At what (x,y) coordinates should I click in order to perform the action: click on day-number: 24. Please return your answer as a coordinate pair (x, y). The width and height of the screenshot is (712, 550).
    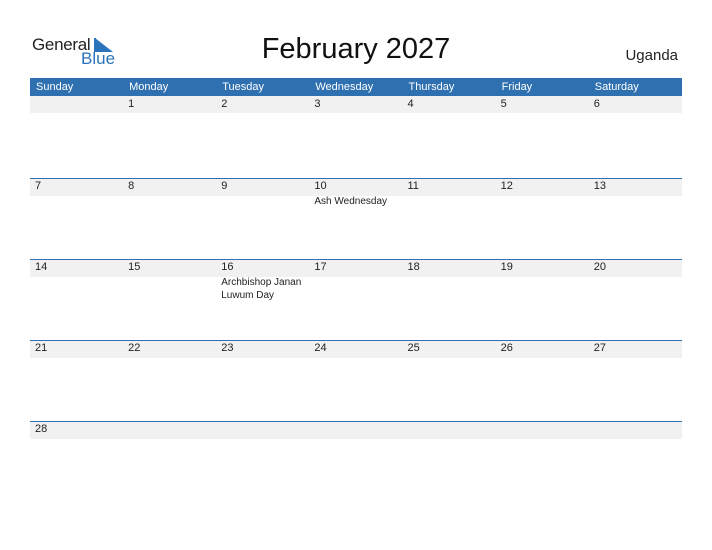
    Looking at the image, I should click on (320, 348).